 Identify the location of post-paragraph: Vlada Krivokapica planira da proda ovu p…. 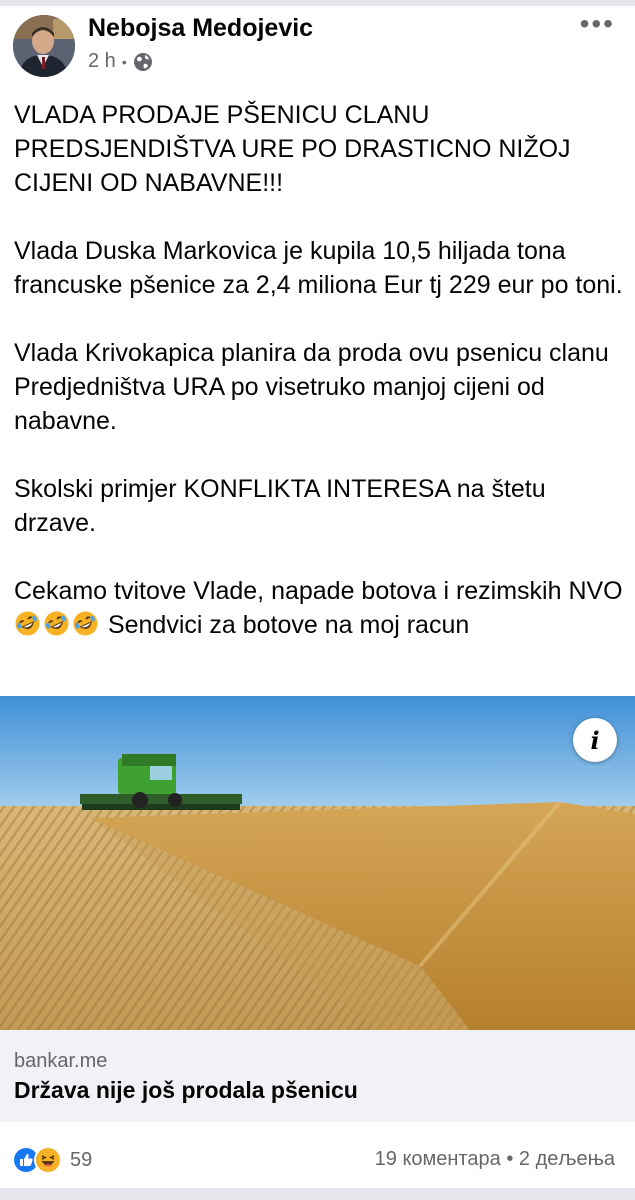
(311, 387).